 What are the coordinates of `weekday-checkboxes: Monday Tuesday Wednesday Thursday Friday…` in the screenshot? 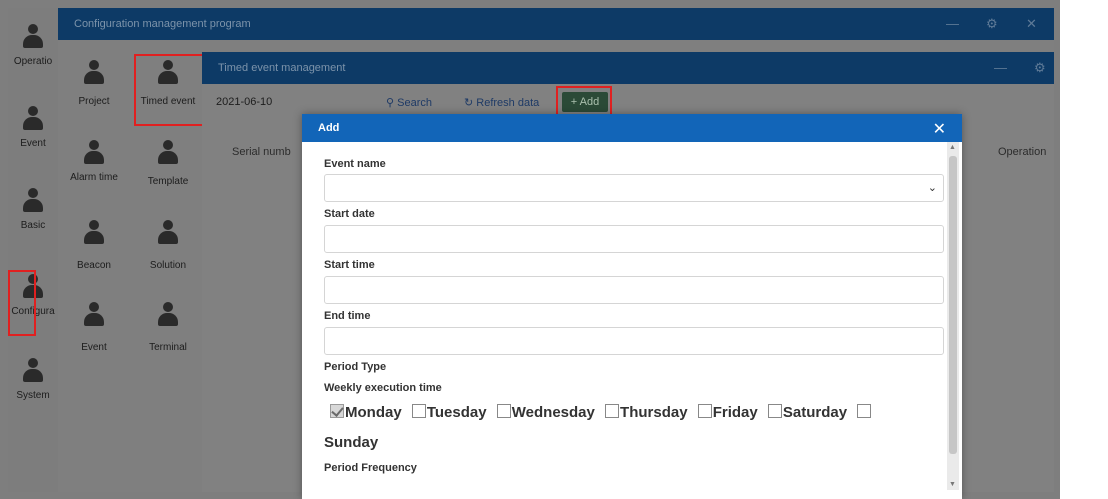 It's located at (637, 428).